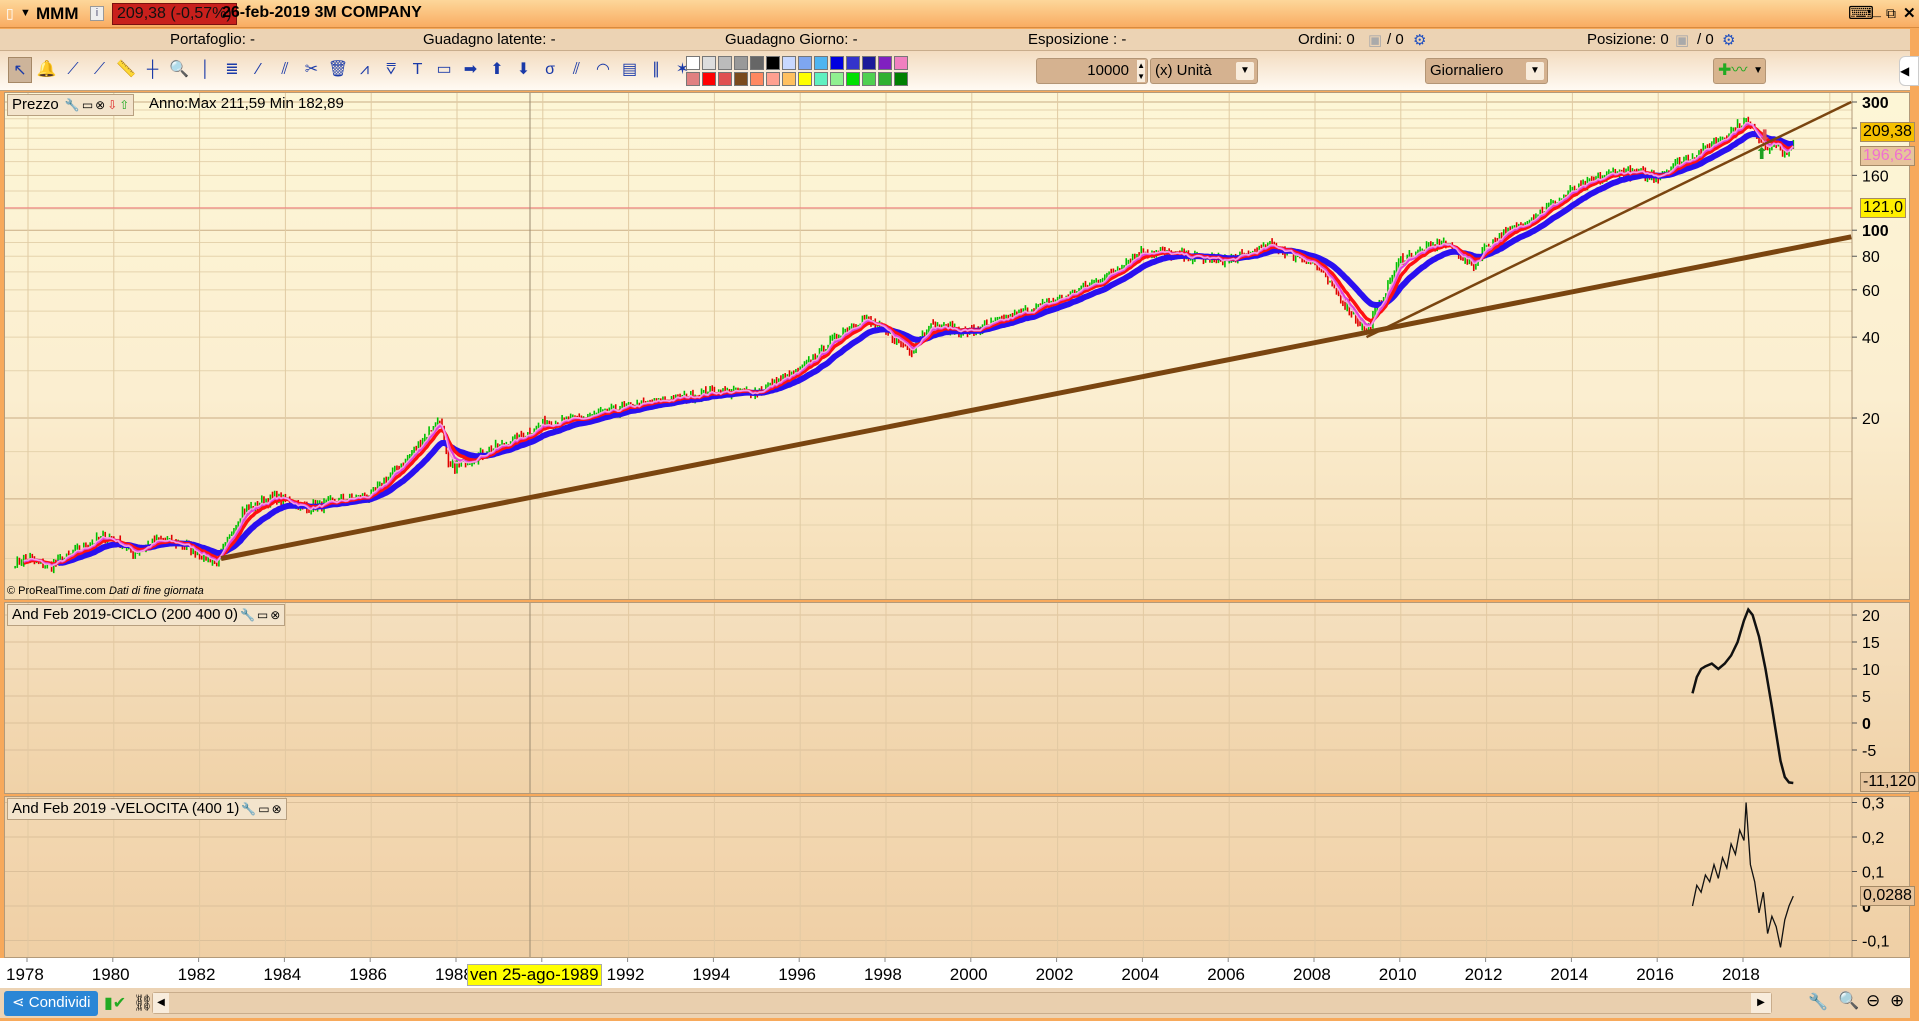 The height and width of the screenshot is (1021, 1919). What do you see at coordinates (418, 70) in the screenshot?
I see `text-icon: T` at bounding box center [418, 70].